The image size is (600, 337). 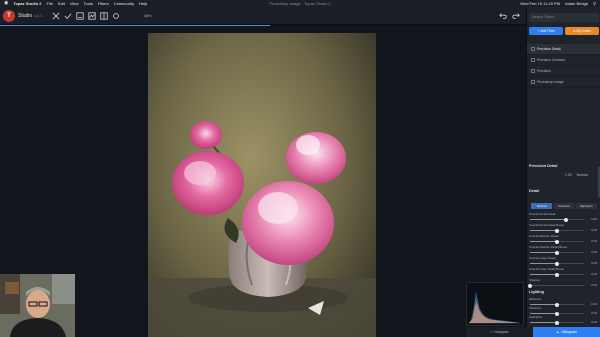 I want to click on settings-icon, so click(x=115, y=15).